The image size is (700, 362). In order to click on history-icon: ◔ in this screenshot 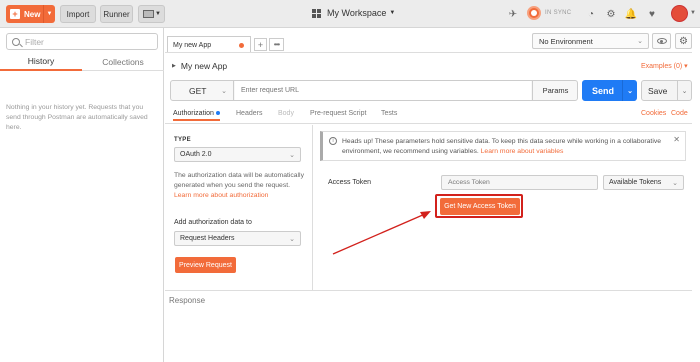, I will do `click(591, 14)`.